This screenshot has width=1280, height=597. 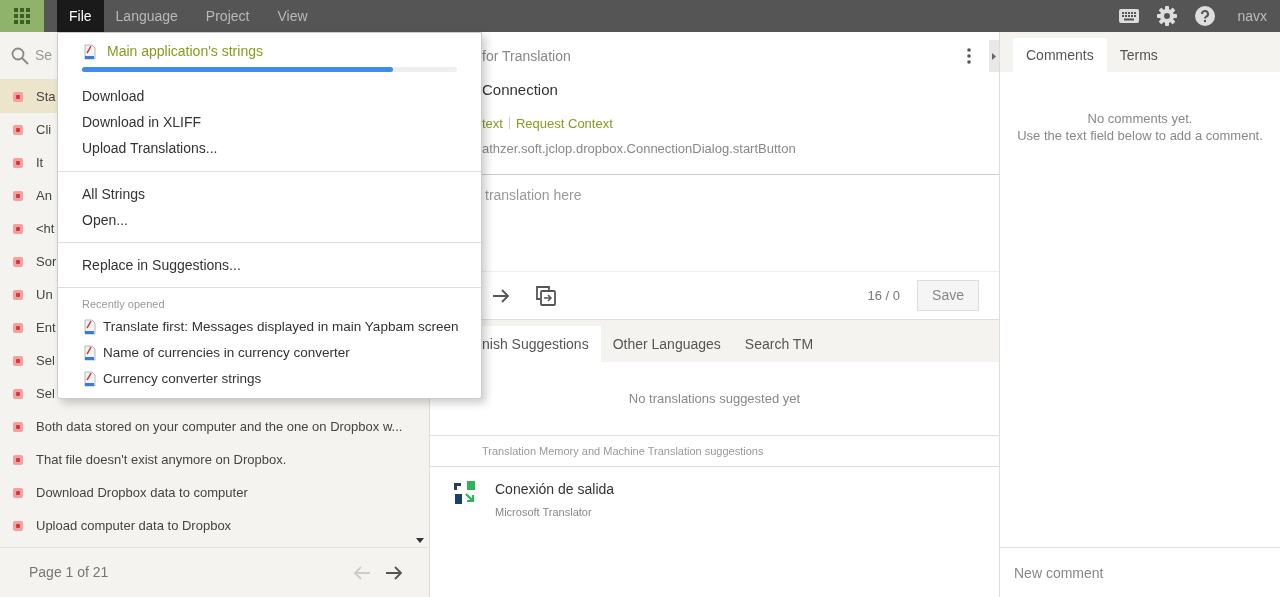 What do you see at coordinates (46, 96) in the screenshot?
I see `string-text: Sta` at bounding box center [46, 96].